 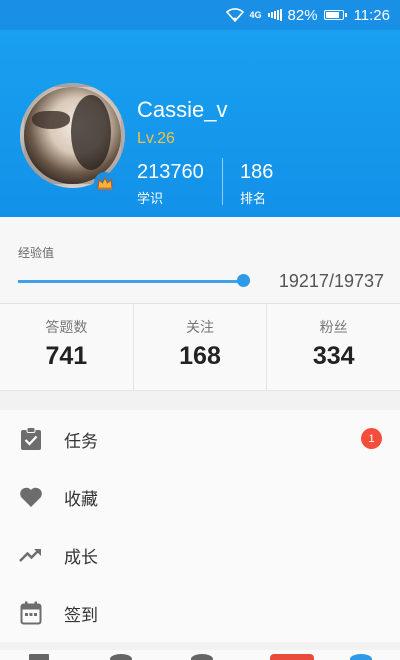 I want to click on experience-progress-bar, so click(x=134, y=281).